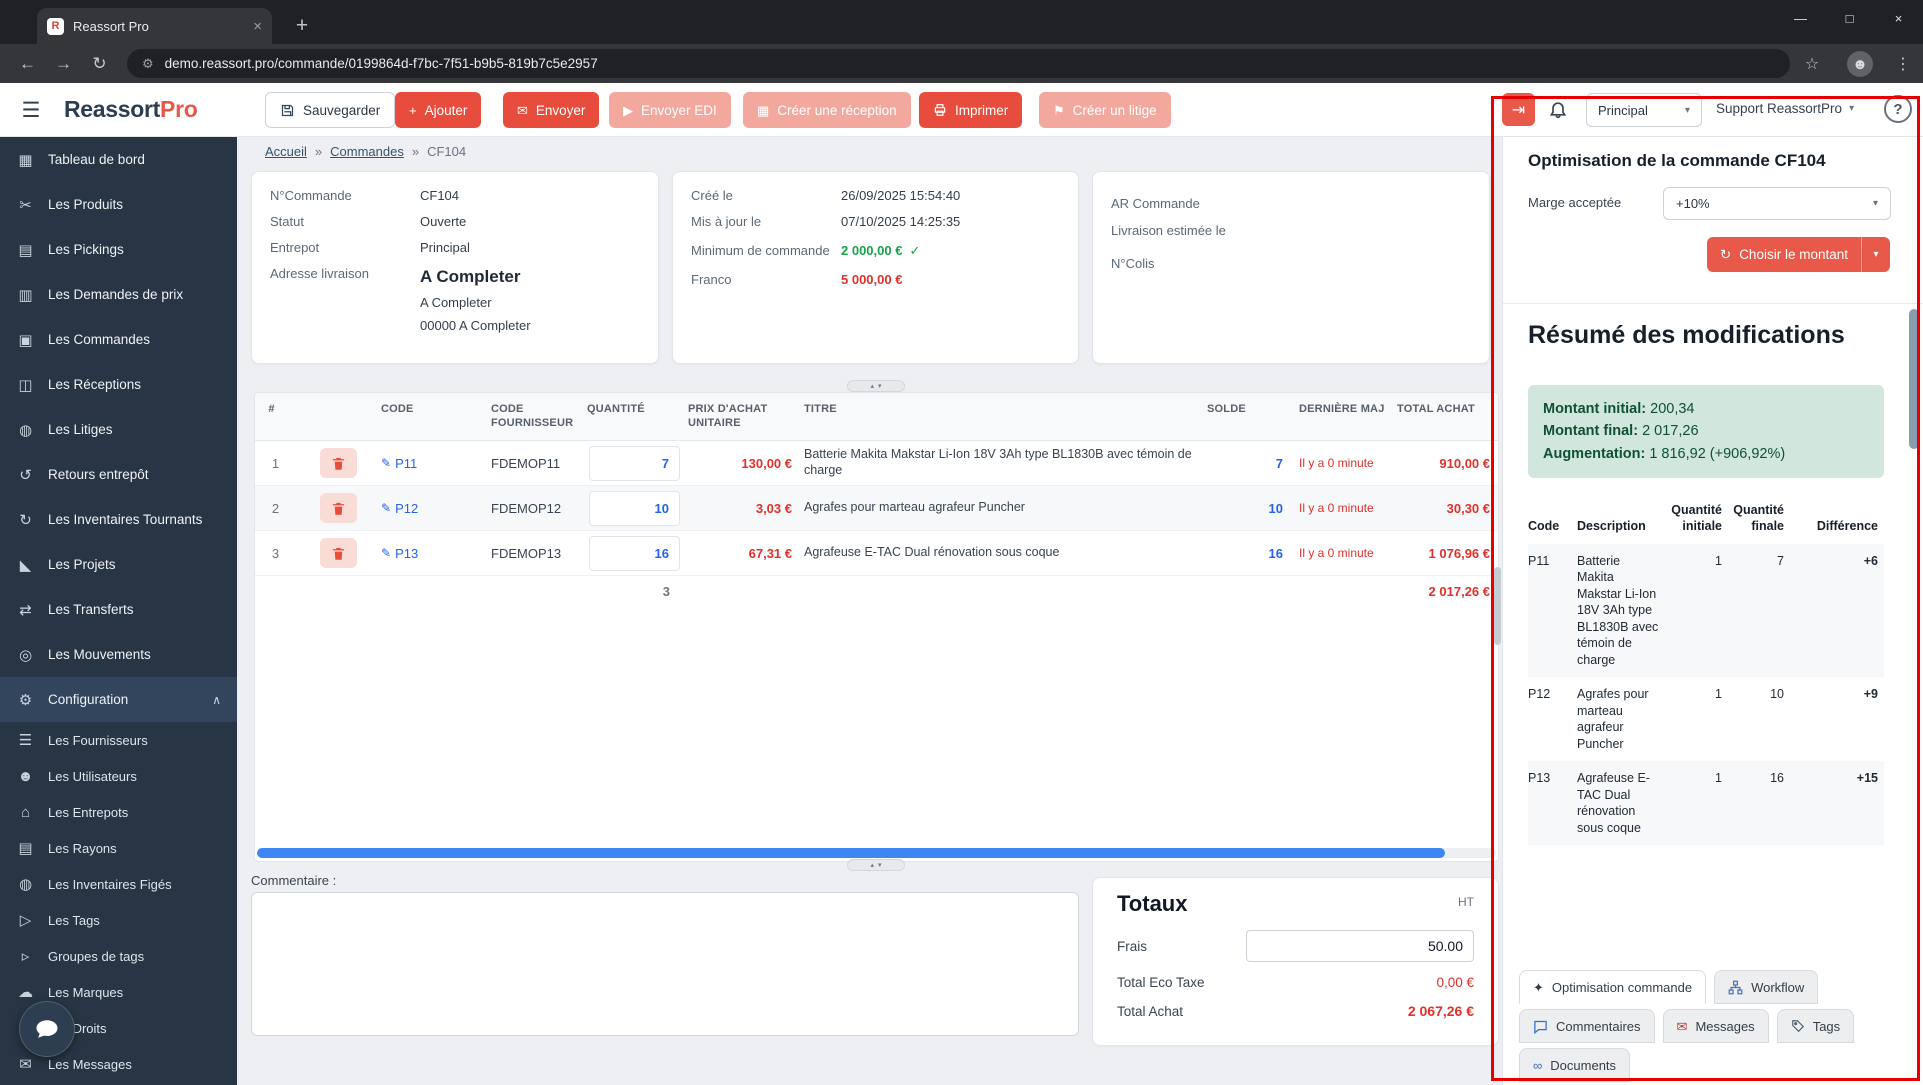 This screenshot has width=1923, height=1085. What do you see at coordinates (665, 964) in the screenshot?
I see `comment-textarea` at bounding box center [665, 964].